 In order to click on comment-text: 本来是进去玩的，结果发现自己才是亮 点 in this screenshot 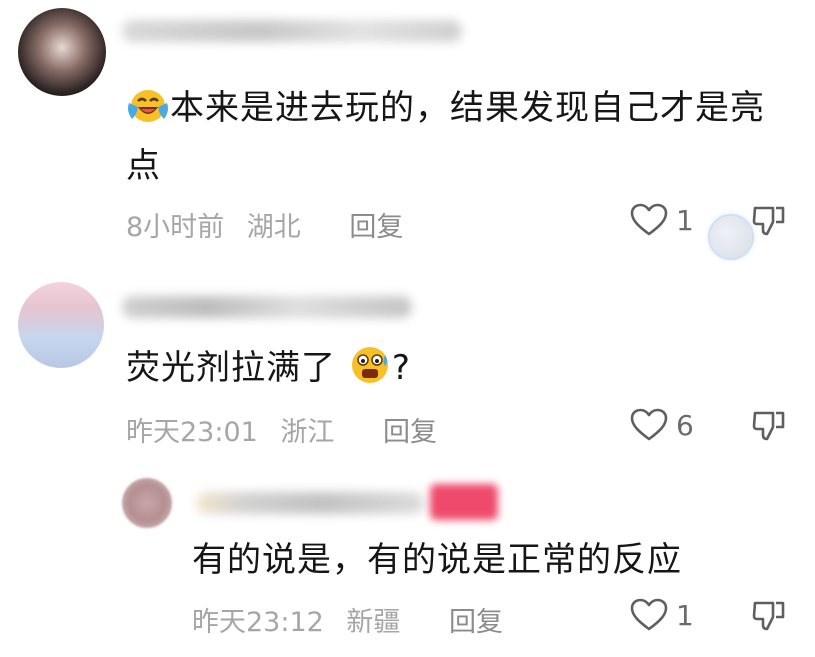, I will do `click(466, 137)`.